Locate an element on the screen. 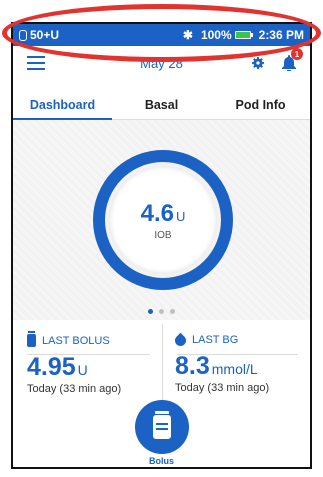 The height and width of the screenshot is (477, 323). iob-value-line: 4.6 U is located at coordinates (163, 214).